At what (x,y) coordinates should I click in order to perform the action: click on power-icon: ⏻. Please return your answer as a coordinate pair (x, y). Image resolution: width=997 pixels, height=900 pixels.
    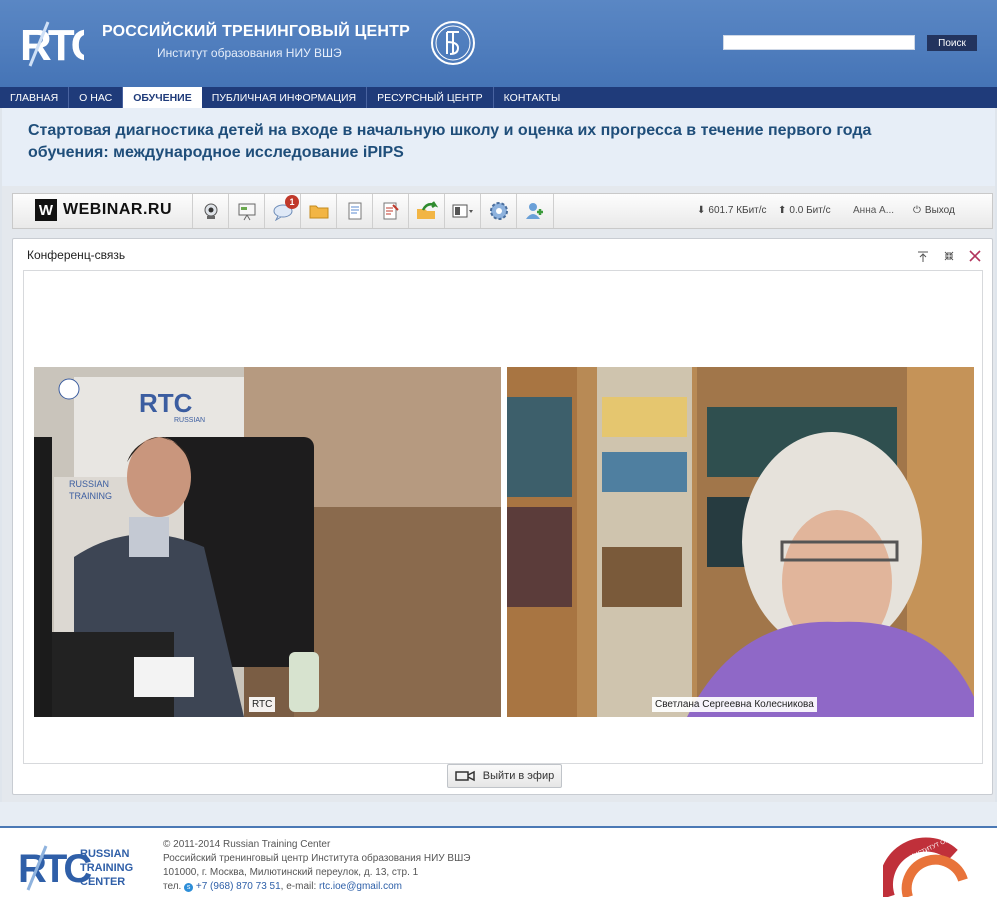
    Looking at the image, I should click on (917, 210).